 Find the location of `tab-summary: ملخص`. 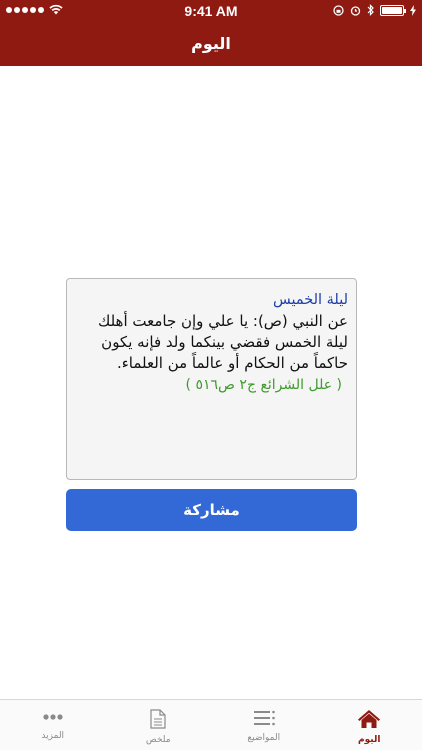

tab-summary: ملخص is located at coordinates (159, 725).